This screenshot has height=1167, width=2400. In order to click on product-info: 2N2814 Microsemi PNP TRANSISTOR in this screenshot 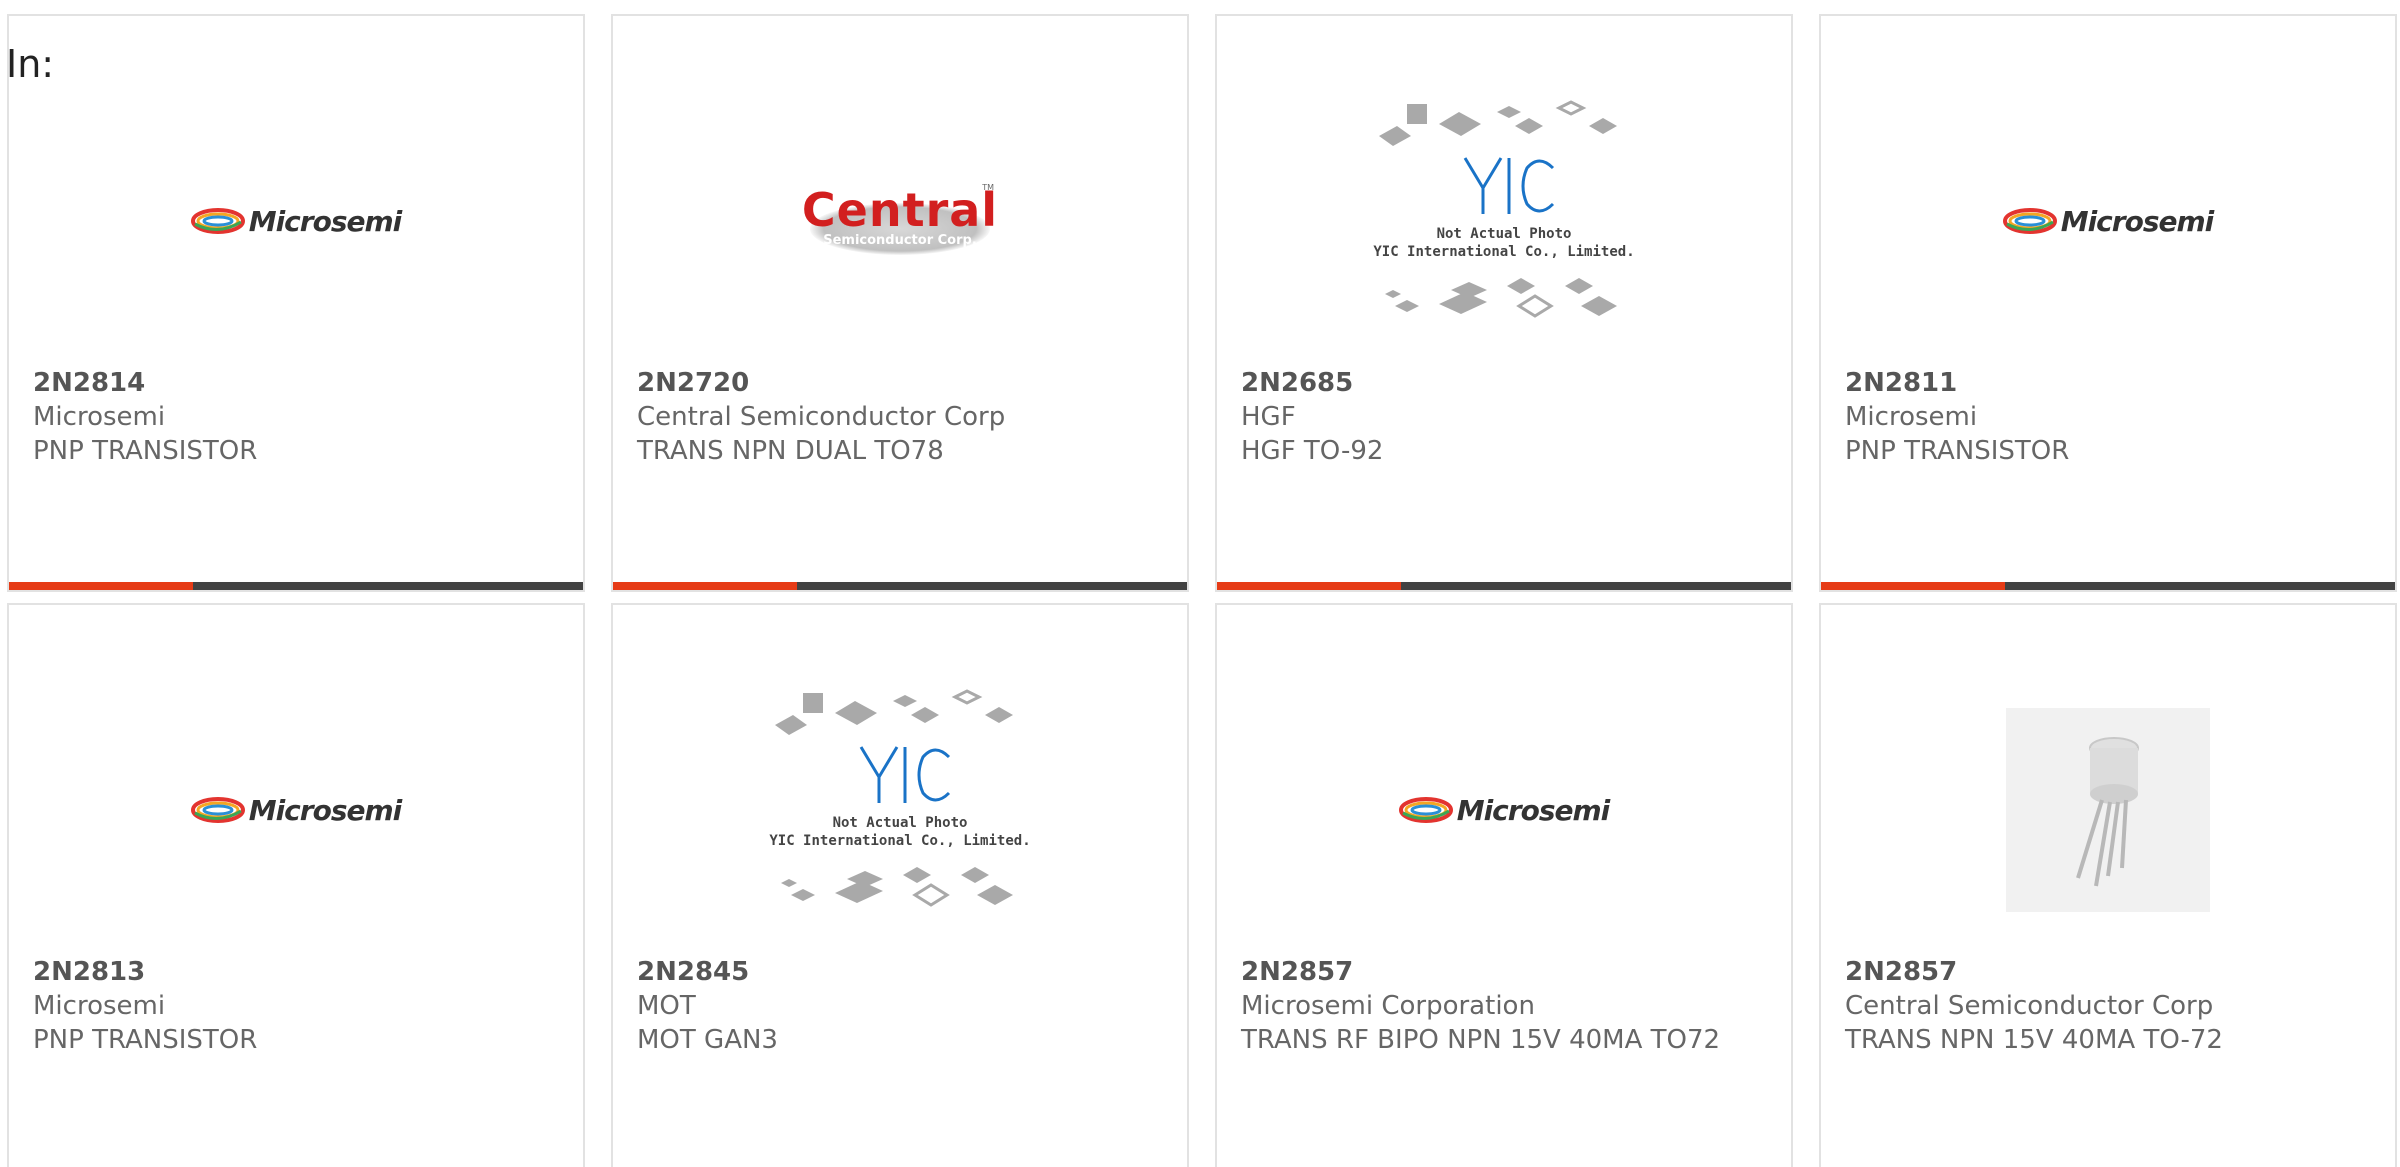, I will do `click(288, 417)`.